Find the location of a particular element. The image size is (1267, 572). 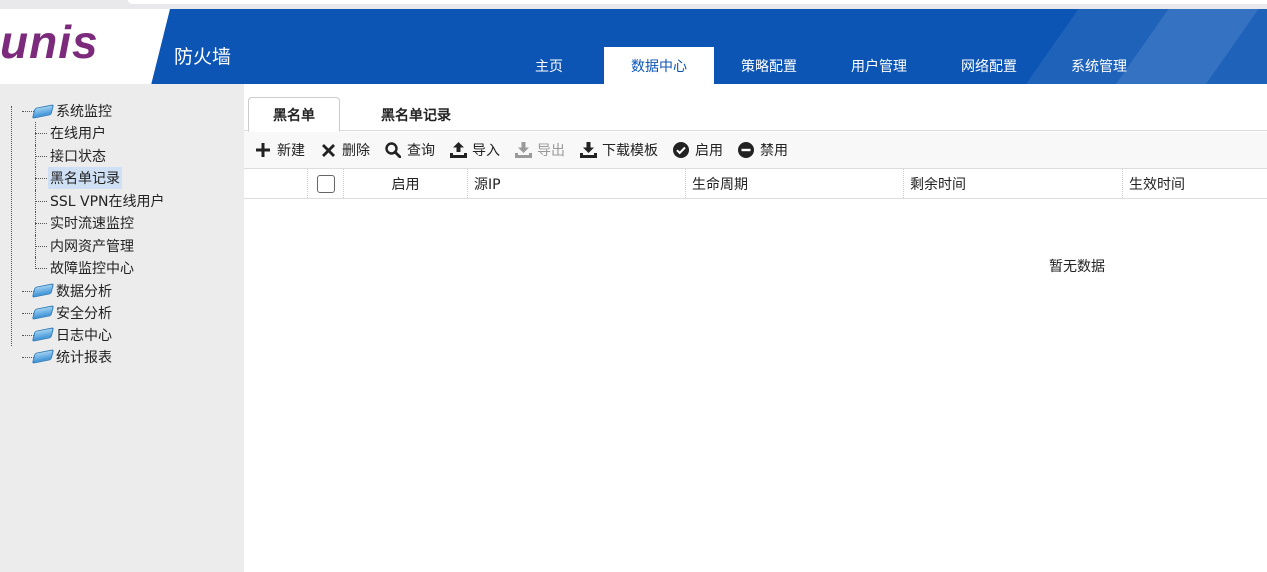

tree-group-system-monitor: 系统监控 is located at coordinates (88, 111).